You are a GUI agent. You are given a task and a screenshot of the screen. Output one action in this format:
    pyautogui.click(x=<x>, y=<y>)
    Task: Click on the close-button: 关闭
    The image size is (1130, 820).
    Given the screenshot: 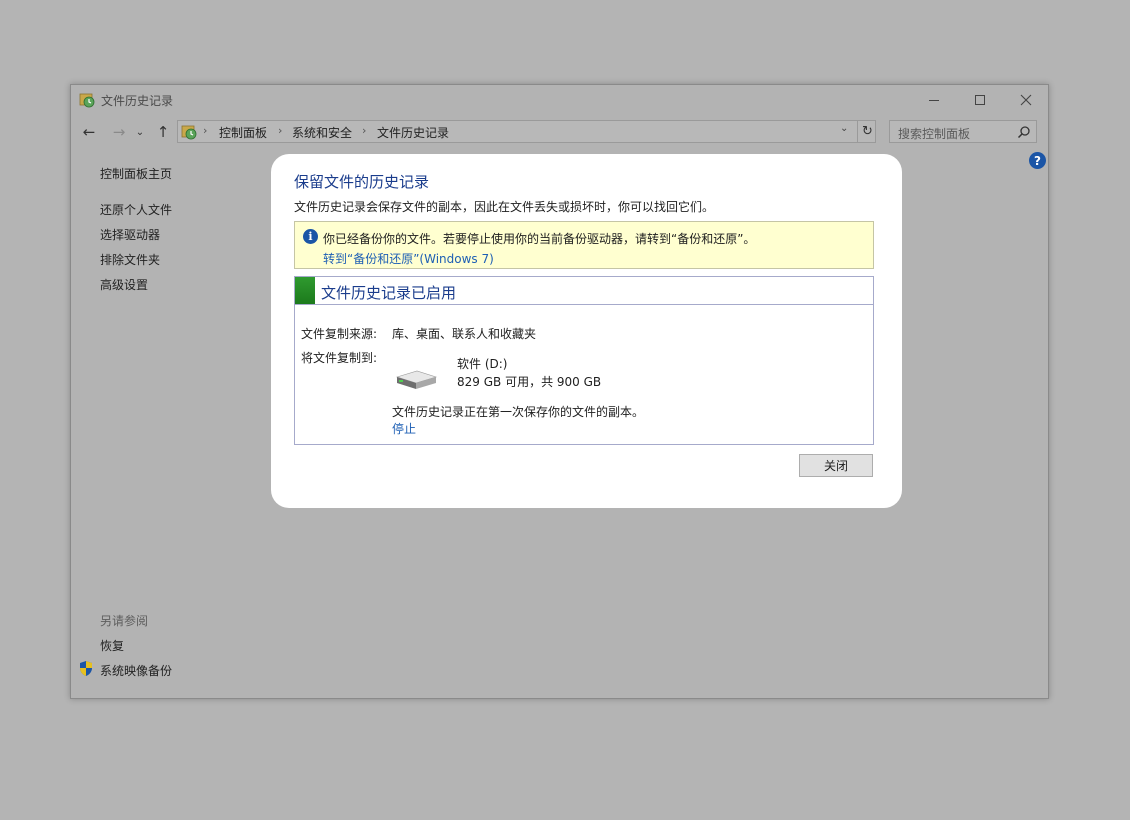 What is the action you would take?
    pyautogui.click(x=836, y=465)
    